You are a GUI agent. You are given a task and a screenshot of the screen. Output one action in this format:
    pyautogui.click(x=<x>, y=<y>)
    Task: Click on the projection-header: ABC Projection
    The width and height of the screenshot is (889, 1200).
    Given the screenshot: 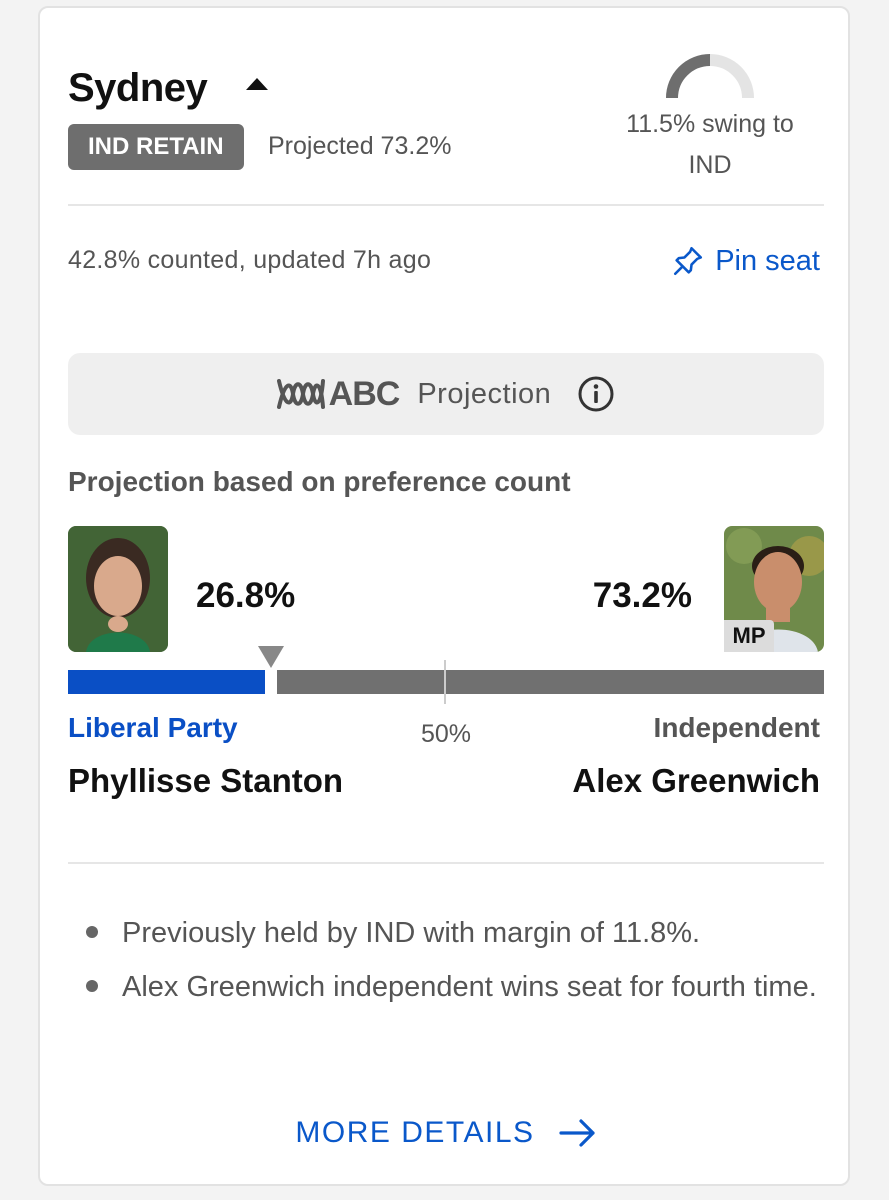 What is the action you would take?
    pyautogui.click(x=446, y=394)
    